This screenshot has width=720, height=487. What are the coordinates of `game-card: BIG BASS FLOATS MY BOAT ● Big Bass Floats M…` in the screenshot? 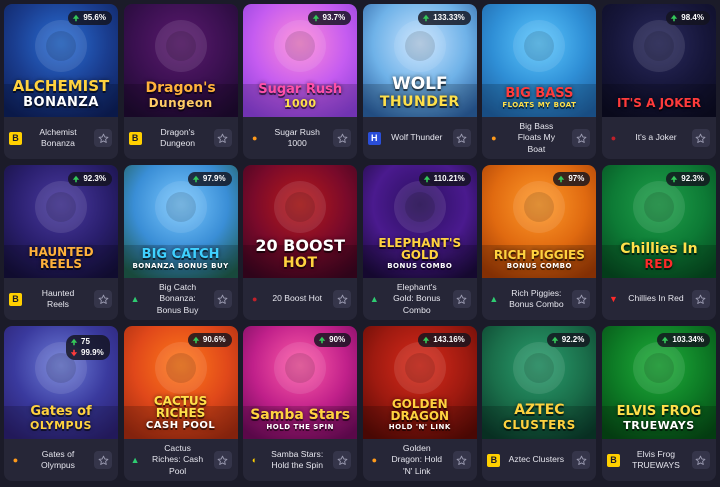 It's located at (539, 81).